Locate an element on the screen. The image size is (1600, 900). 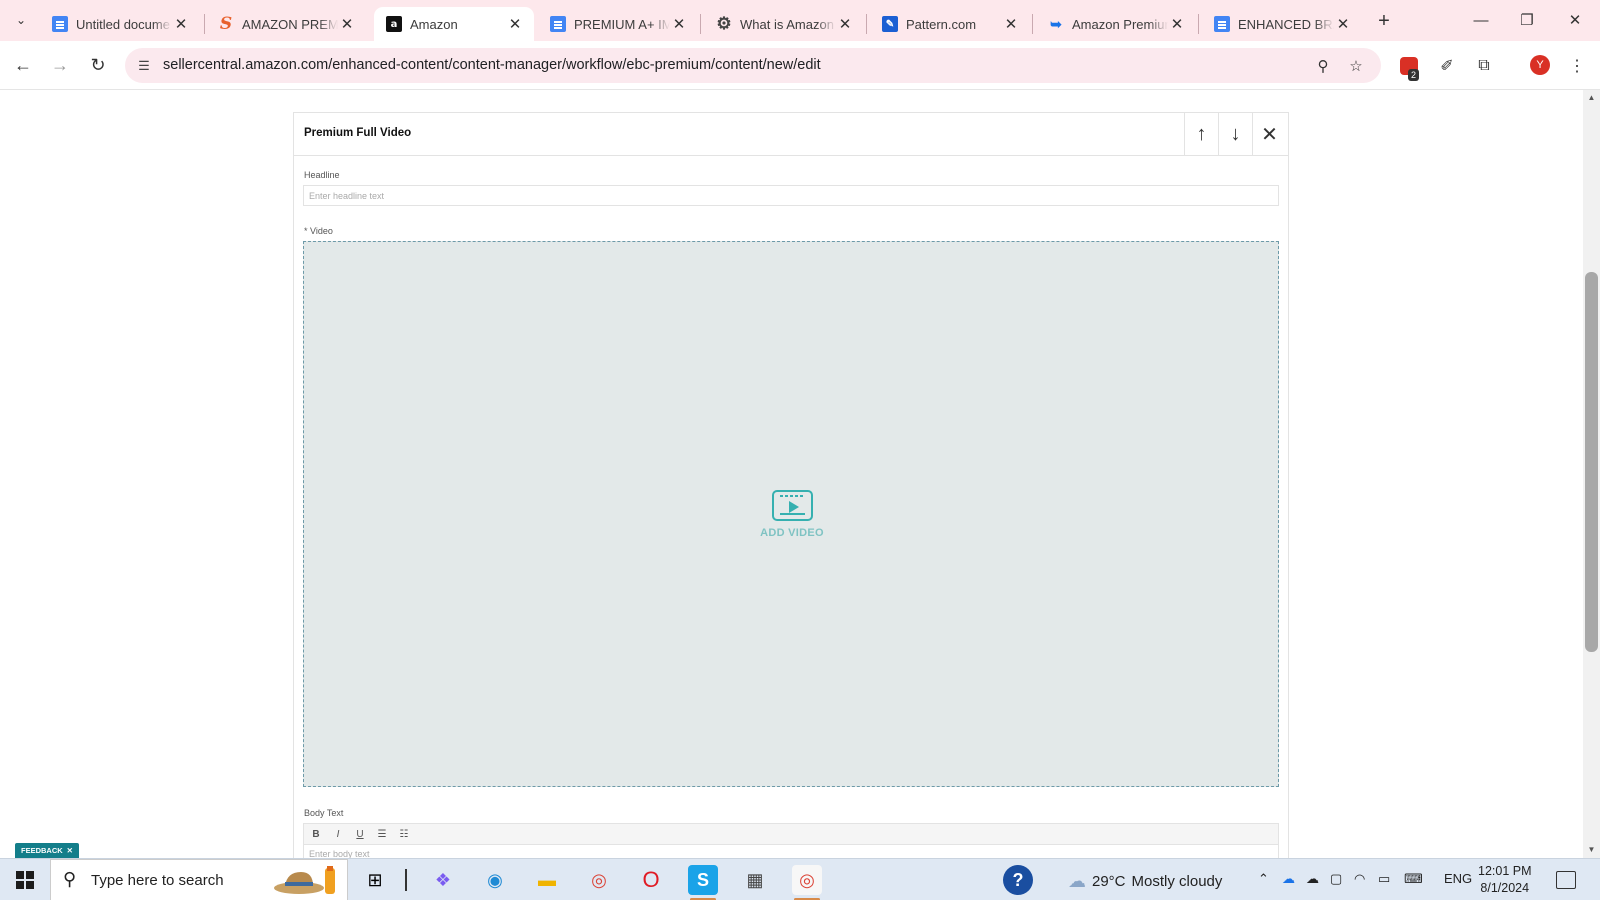
extensions-puzzle-icon: ⧉ is located at coordinates (1484, 66).